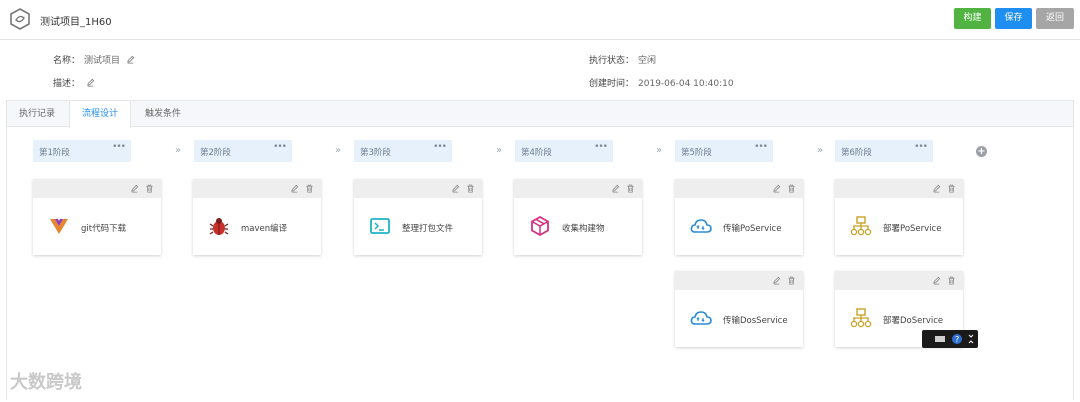  What do you see at coordinates (981, 151) in the screenshot?
I see `add-stage-button: +` at bounding box center [981, 151].